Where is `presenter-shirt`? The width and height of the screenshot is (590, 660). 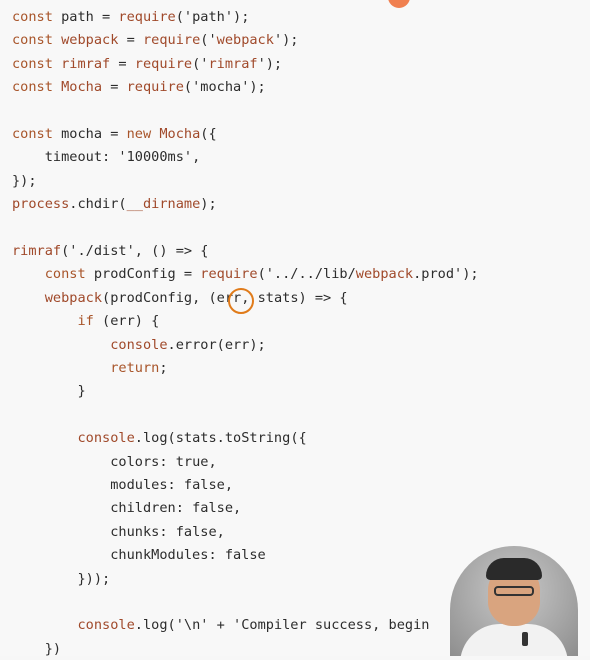 presenter-shirt is located at coordinates (514, 640).